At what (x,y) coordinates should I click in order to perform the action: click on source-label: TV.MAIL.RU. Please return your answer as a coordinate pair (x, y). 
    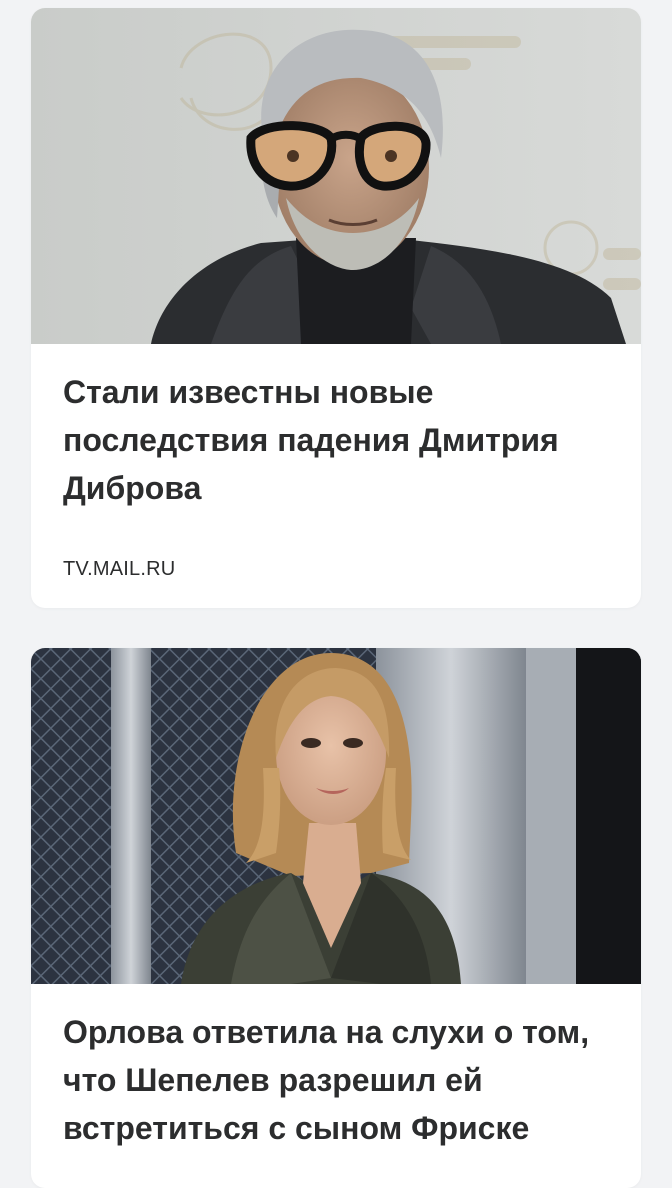
    Looking at the image, I should click on (119, 569).